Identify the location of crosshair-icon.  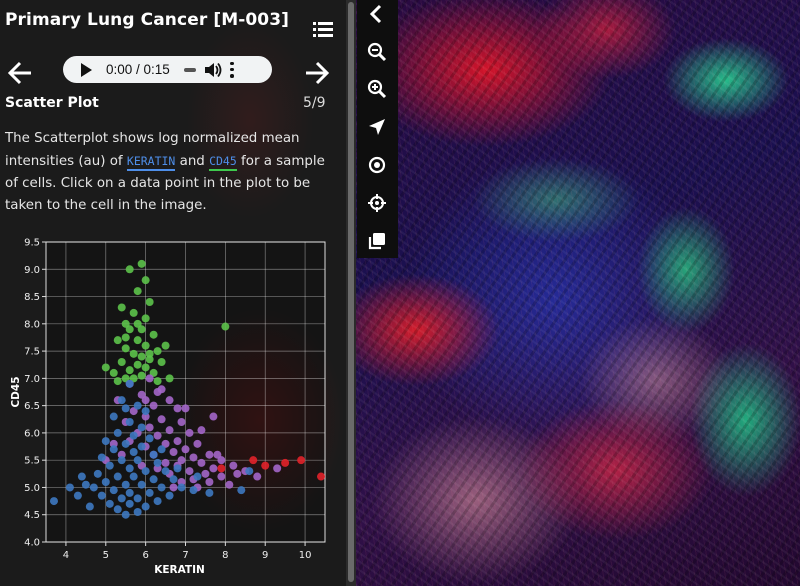
(377, 203).